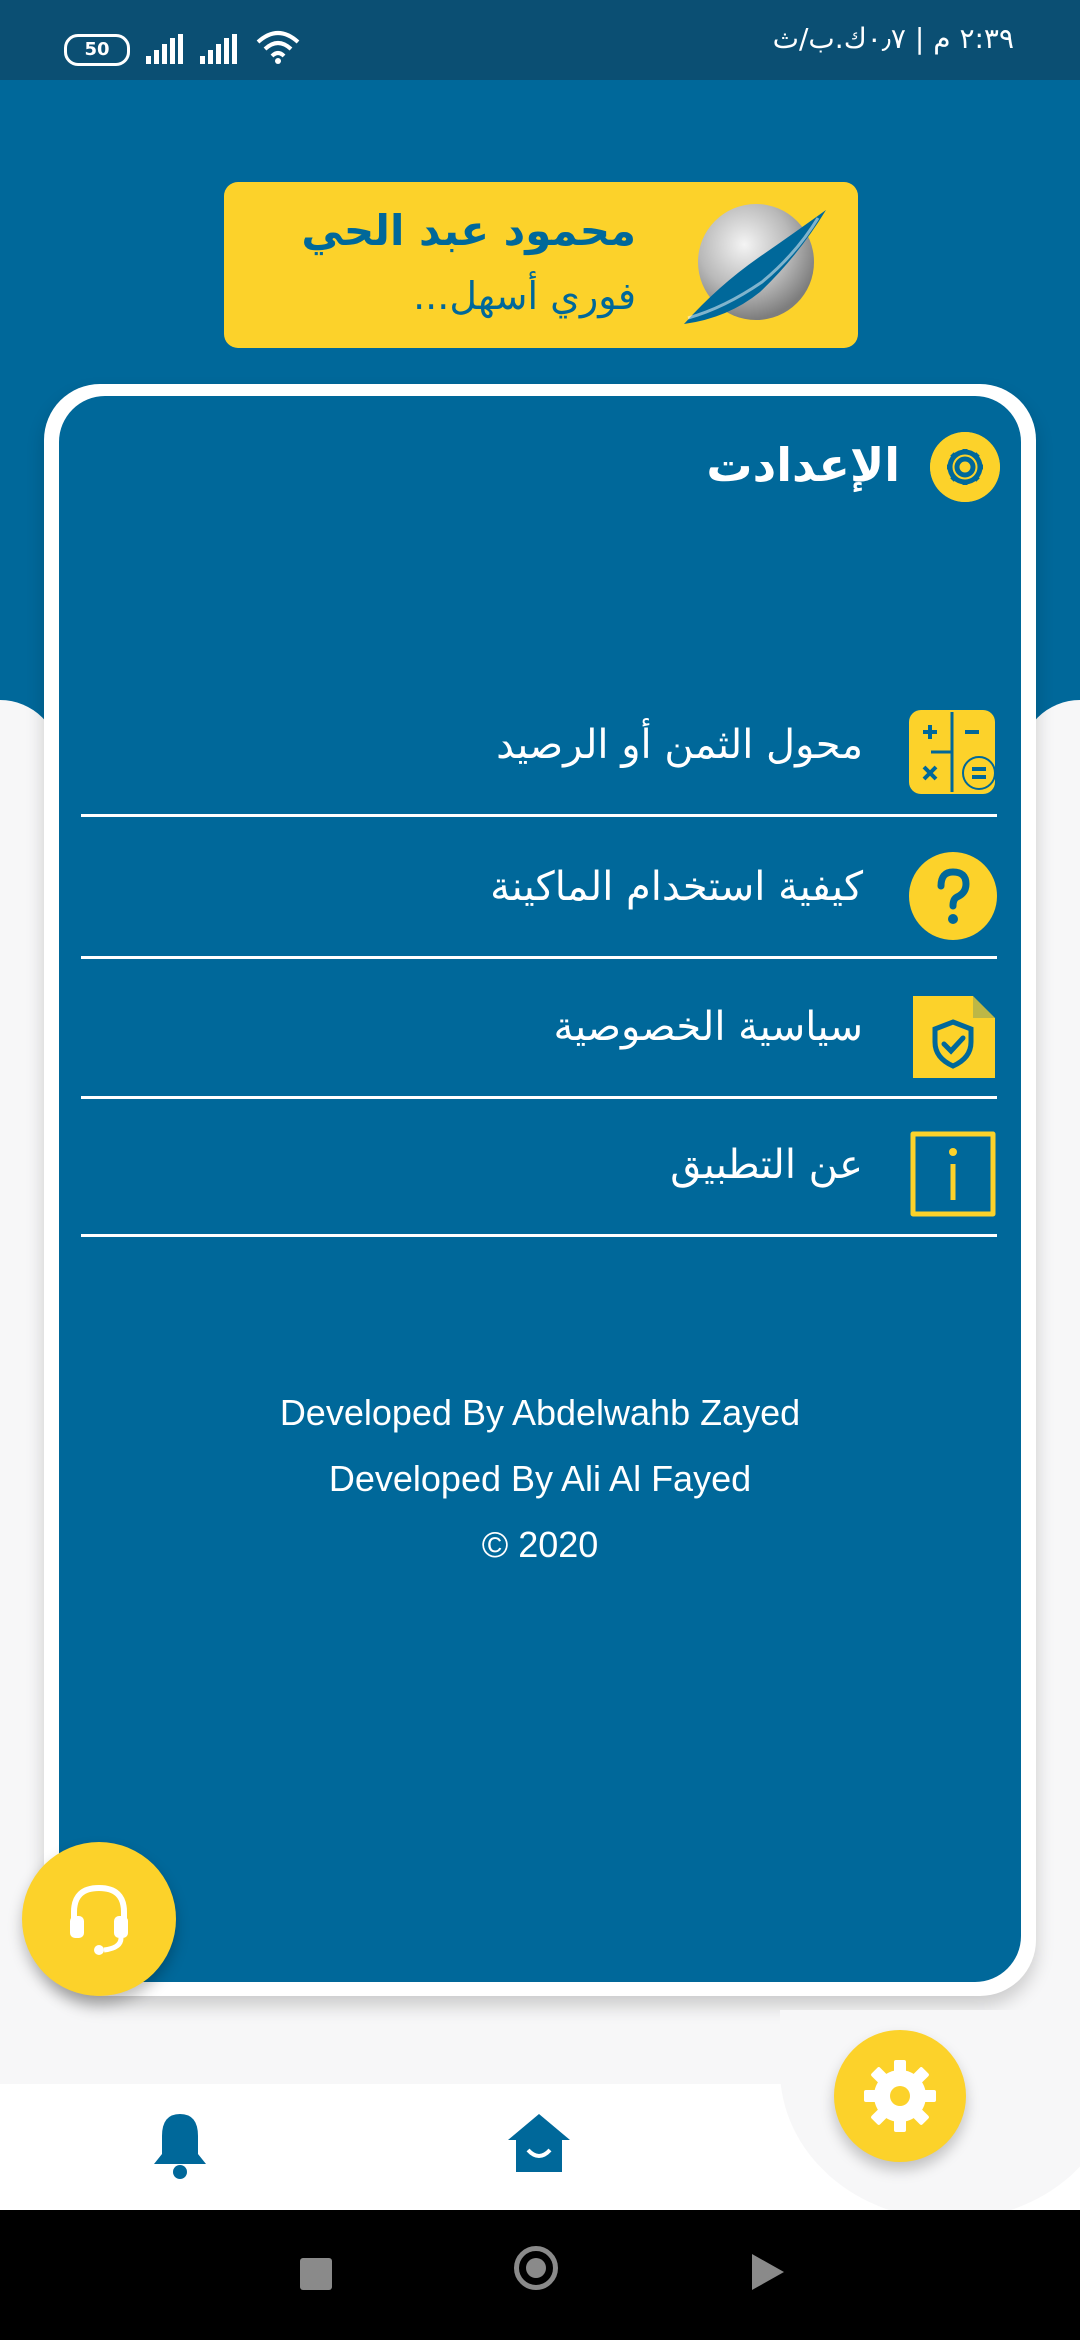 The image size is (1080, 2340). Describe the element at coordinates (540, 1544) in the screenshot. I see `copyright: © 2020` at that location.